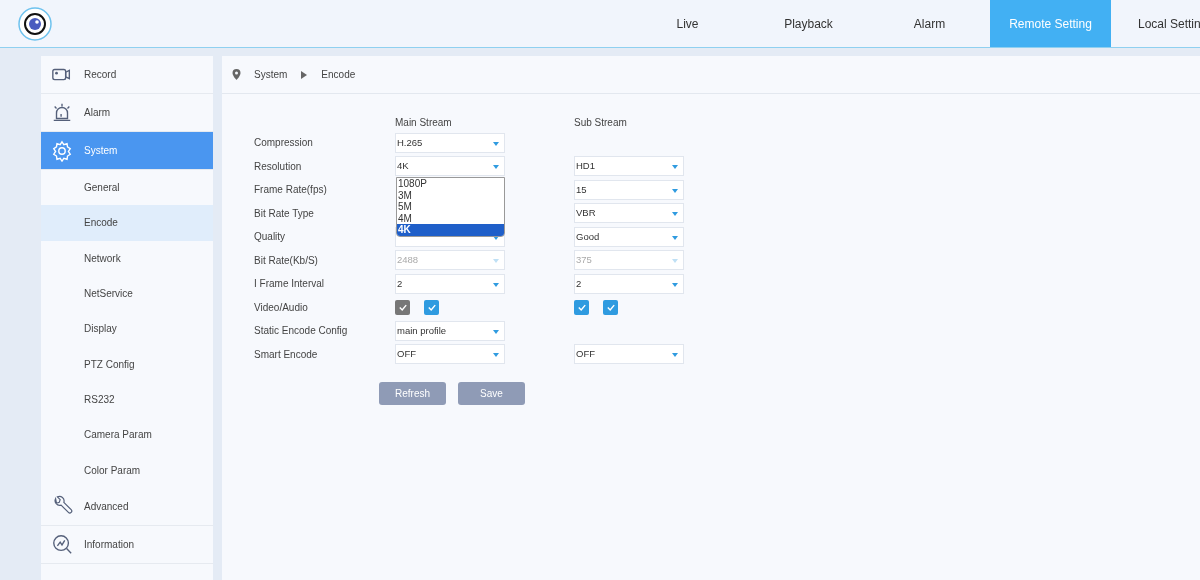  Describe the element at coordinates (629, 166) in the screenshot. I see `select-field: HD1` at that location.